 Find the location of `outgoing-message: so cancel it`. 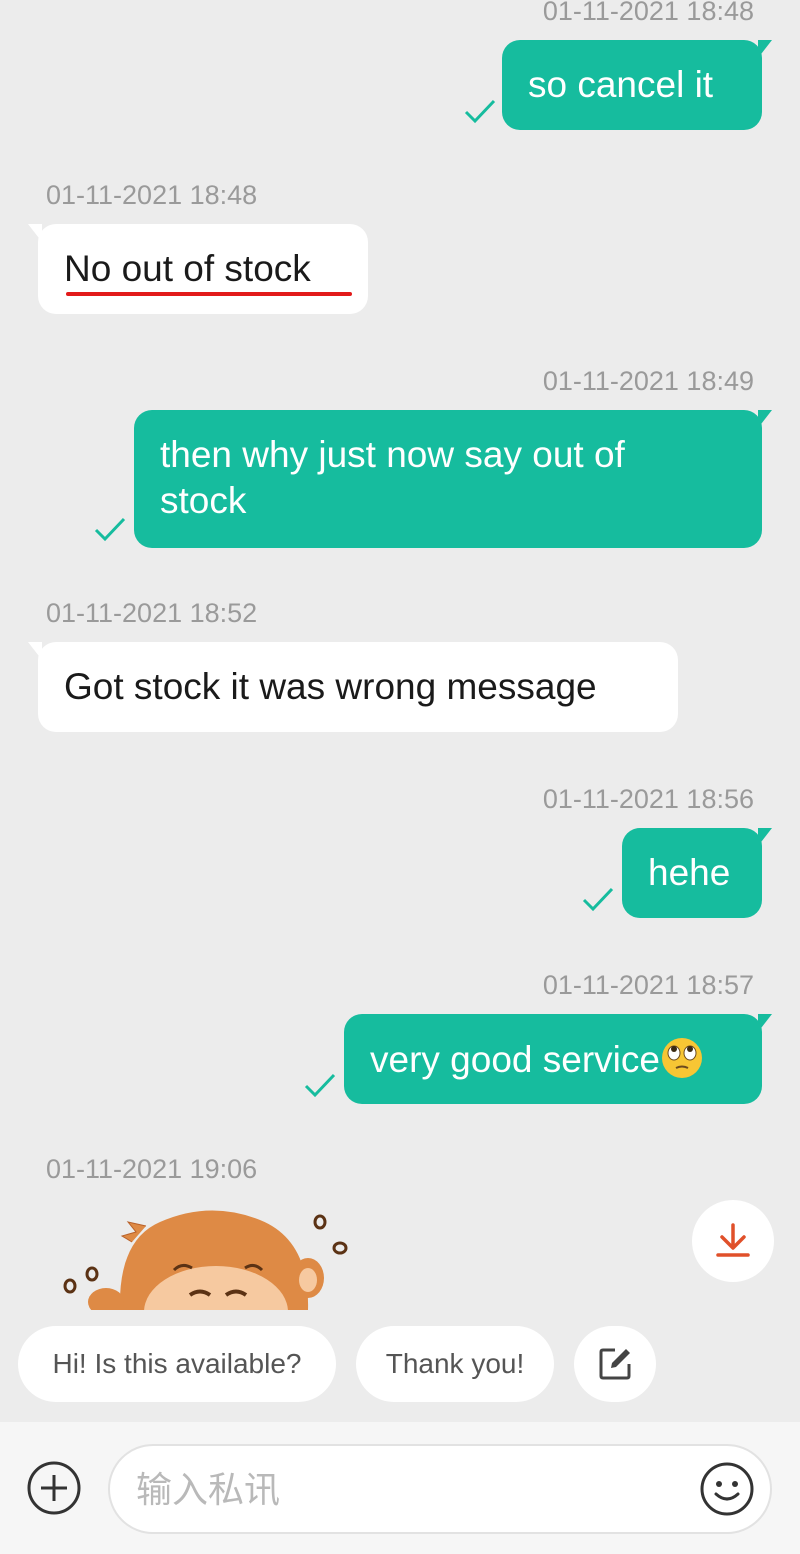

outgoing-message: so cancel it is located at coordinates (637, 85).